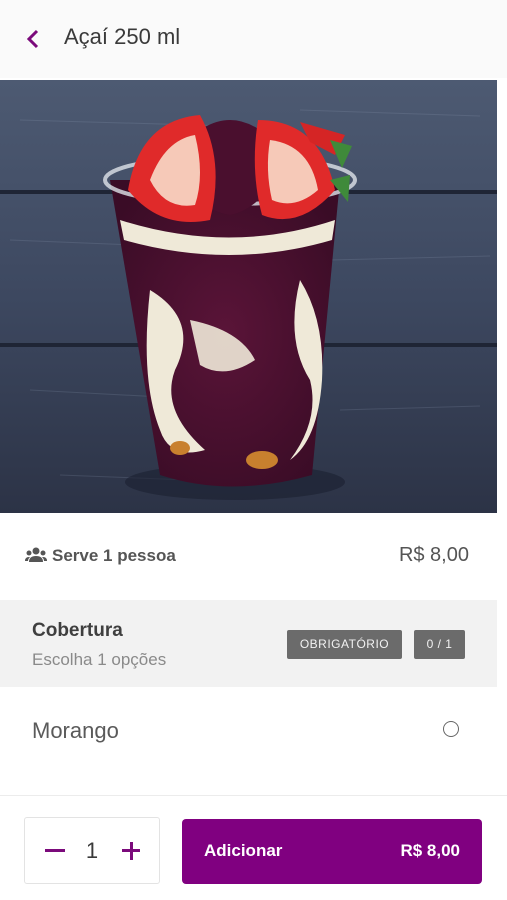 The height and width of the screenshot is (900, 507). I want to click on add-to-cart-button: Adicionar R$ 8,00, so click(332, 851).